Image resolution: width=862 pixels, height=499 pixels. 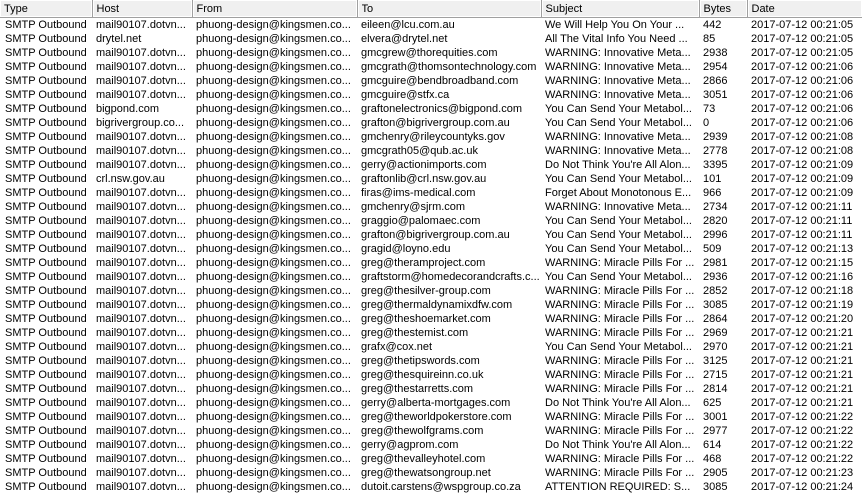 I want to click on cell-to: greg@thetipswords.com, so click(x=420, y=361).